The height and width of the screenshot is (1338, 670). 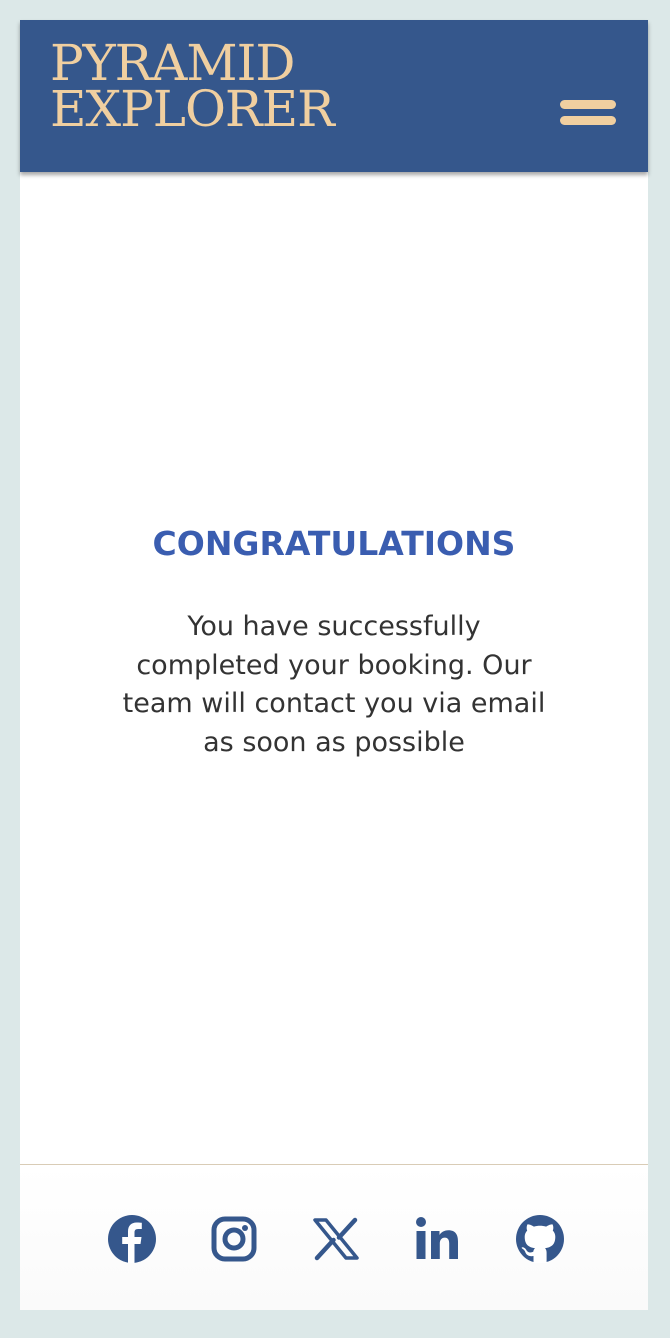 I want to click on hamburger-menu-icon, so click(x=588, y=114).